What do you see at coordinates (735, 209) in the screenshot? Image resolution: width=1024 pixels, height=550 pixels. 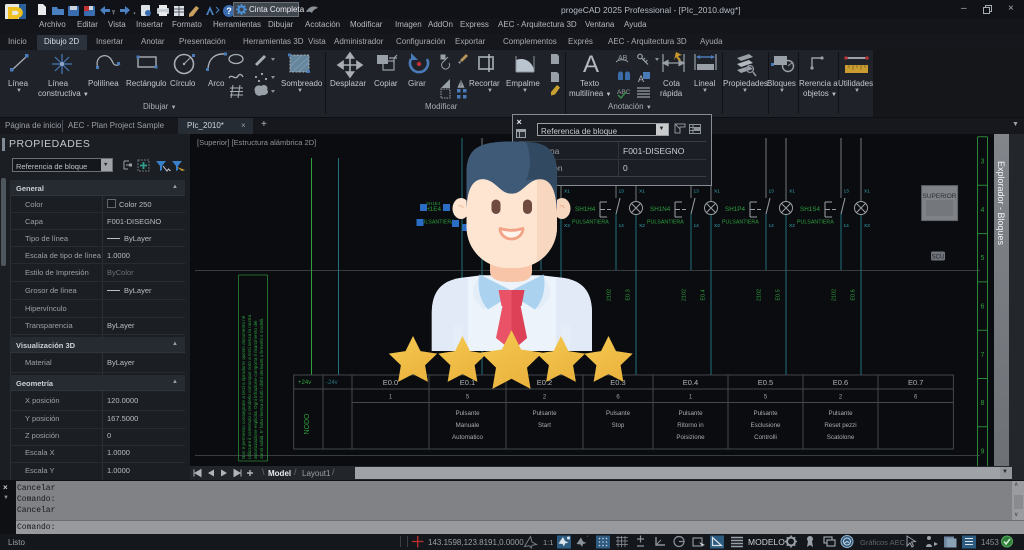 I see `svg-text: SH1P4` at bounding box center [735, 209].